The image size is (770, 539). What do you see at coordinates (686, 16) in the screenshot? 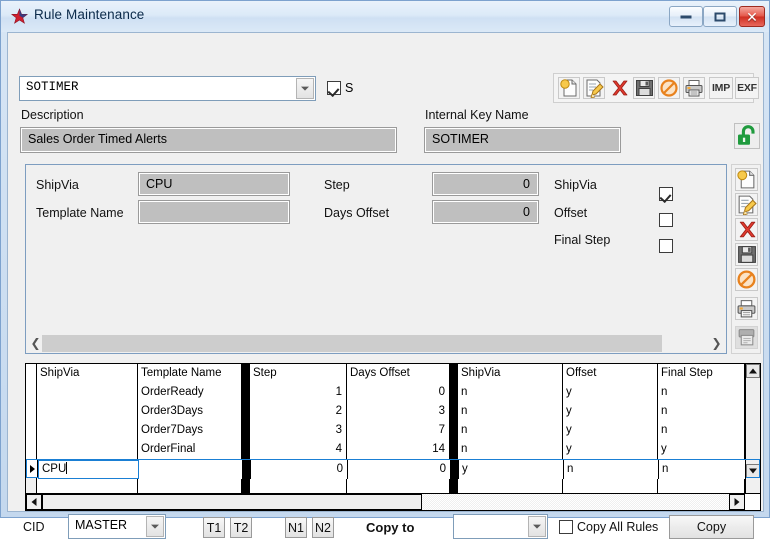
I see `minimize-button` at bounding box center [686, 16].